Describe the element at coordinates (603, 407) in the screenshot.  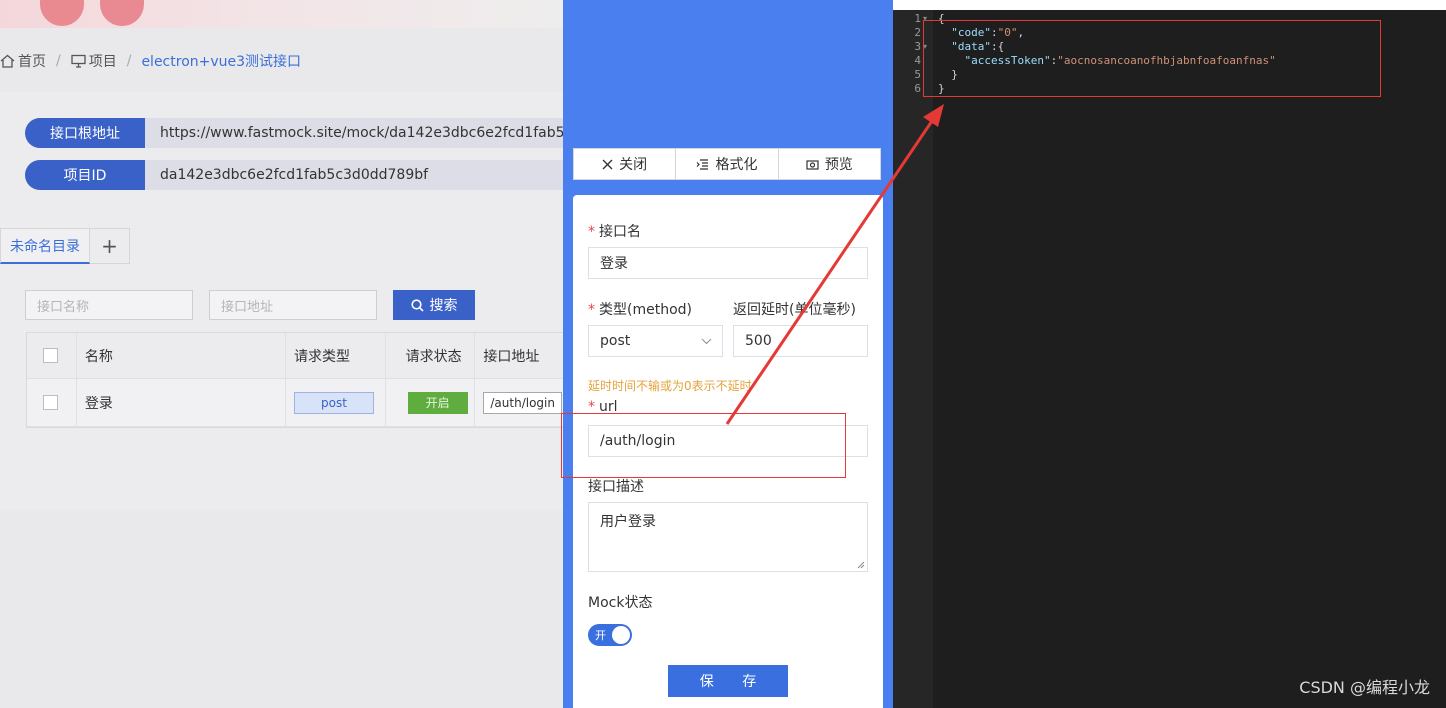
I see `url-label: * url` at that location.